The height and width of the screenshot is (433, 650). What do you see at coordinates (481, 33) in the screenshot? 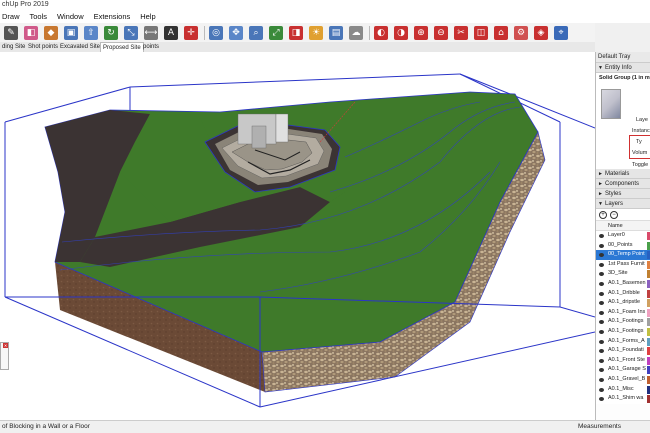
I see `split-icon: ◫` at bounding box center [481, 33].